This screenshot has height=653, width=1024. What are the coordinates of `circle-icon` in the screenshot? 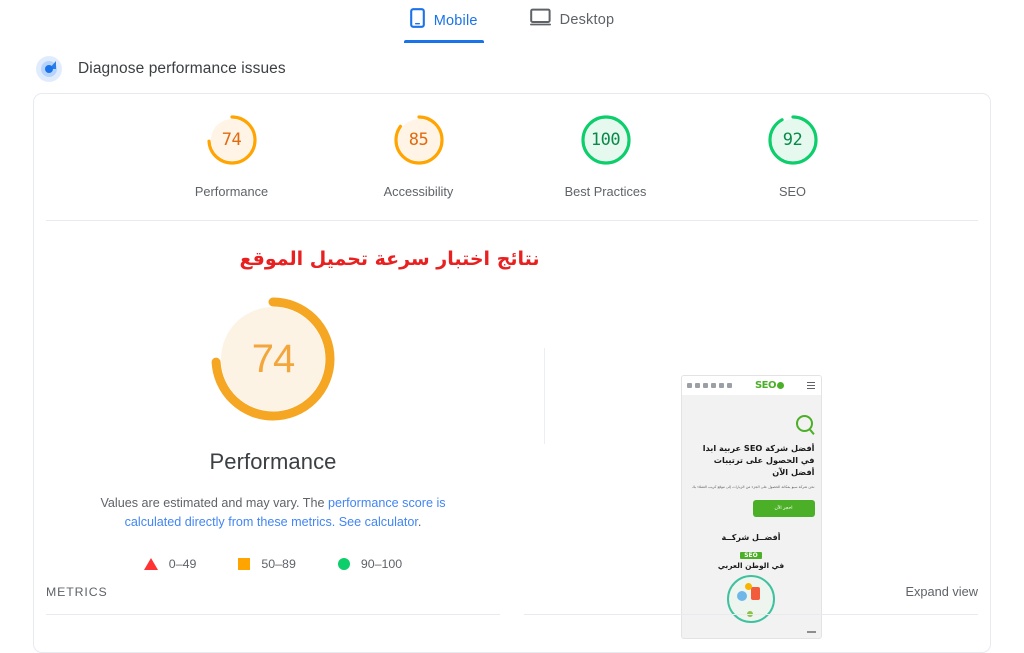 It's located at (343, 564).